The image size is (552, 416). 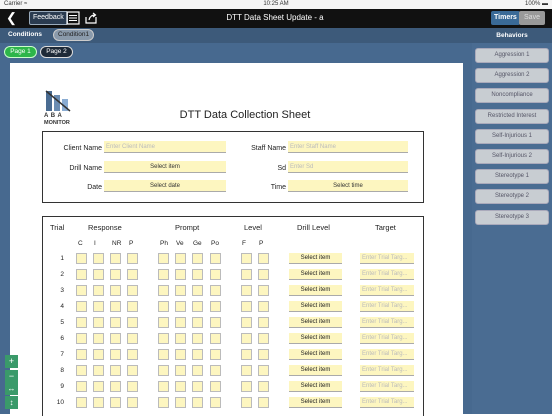 I want to click on behavior-button: Noncompliance, so click(x=512, y=96).